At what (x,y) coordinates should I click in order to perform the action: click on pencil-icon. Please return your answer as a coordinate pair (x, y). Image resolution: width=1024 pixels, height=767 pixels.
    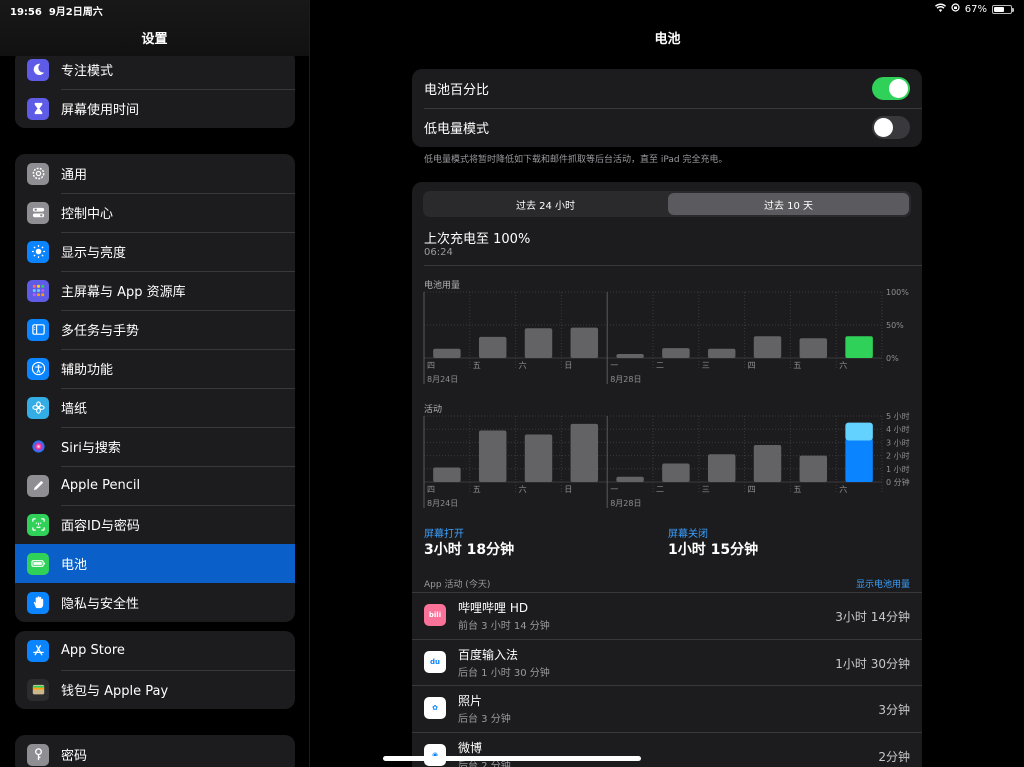
    Looking at the image, I should click on (38, 485).